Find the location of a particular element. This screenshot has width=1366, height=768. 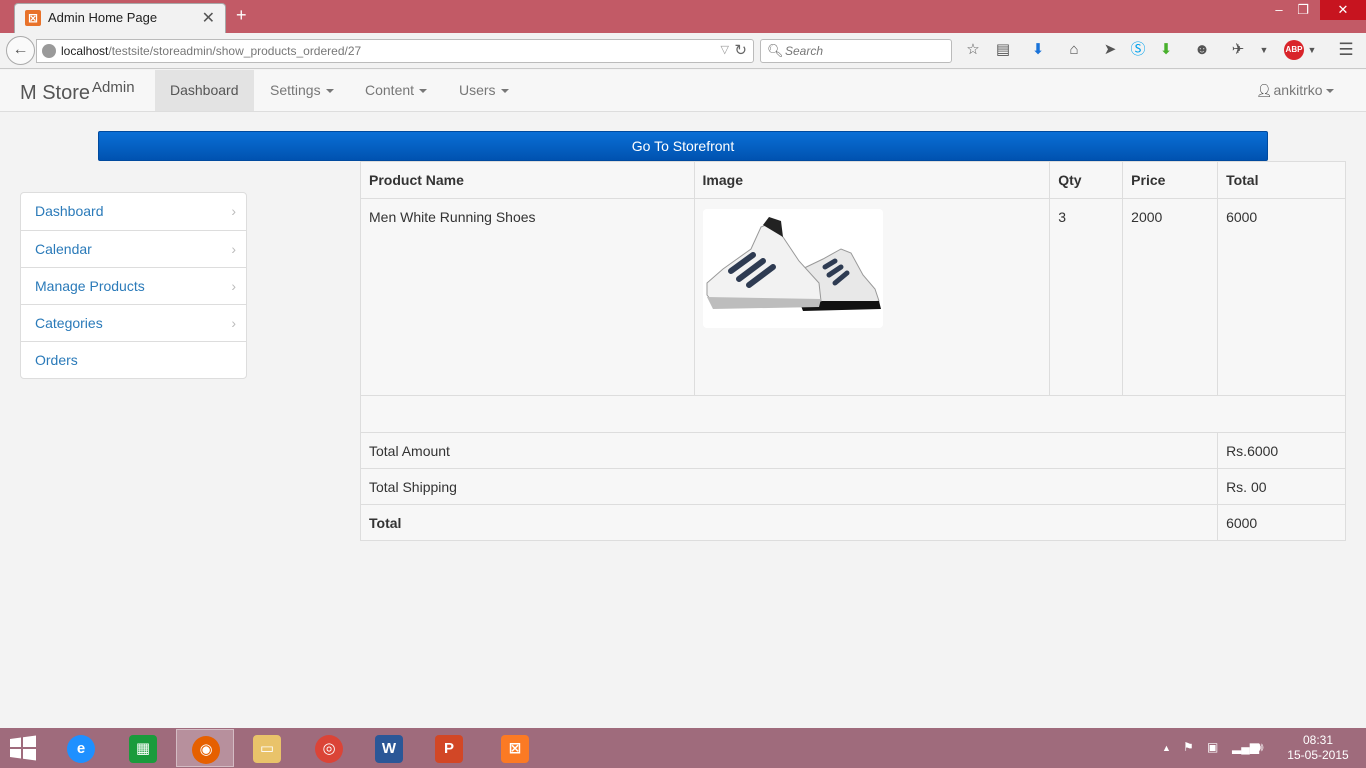

nav-users: Users is located at coordinates (484, 90).